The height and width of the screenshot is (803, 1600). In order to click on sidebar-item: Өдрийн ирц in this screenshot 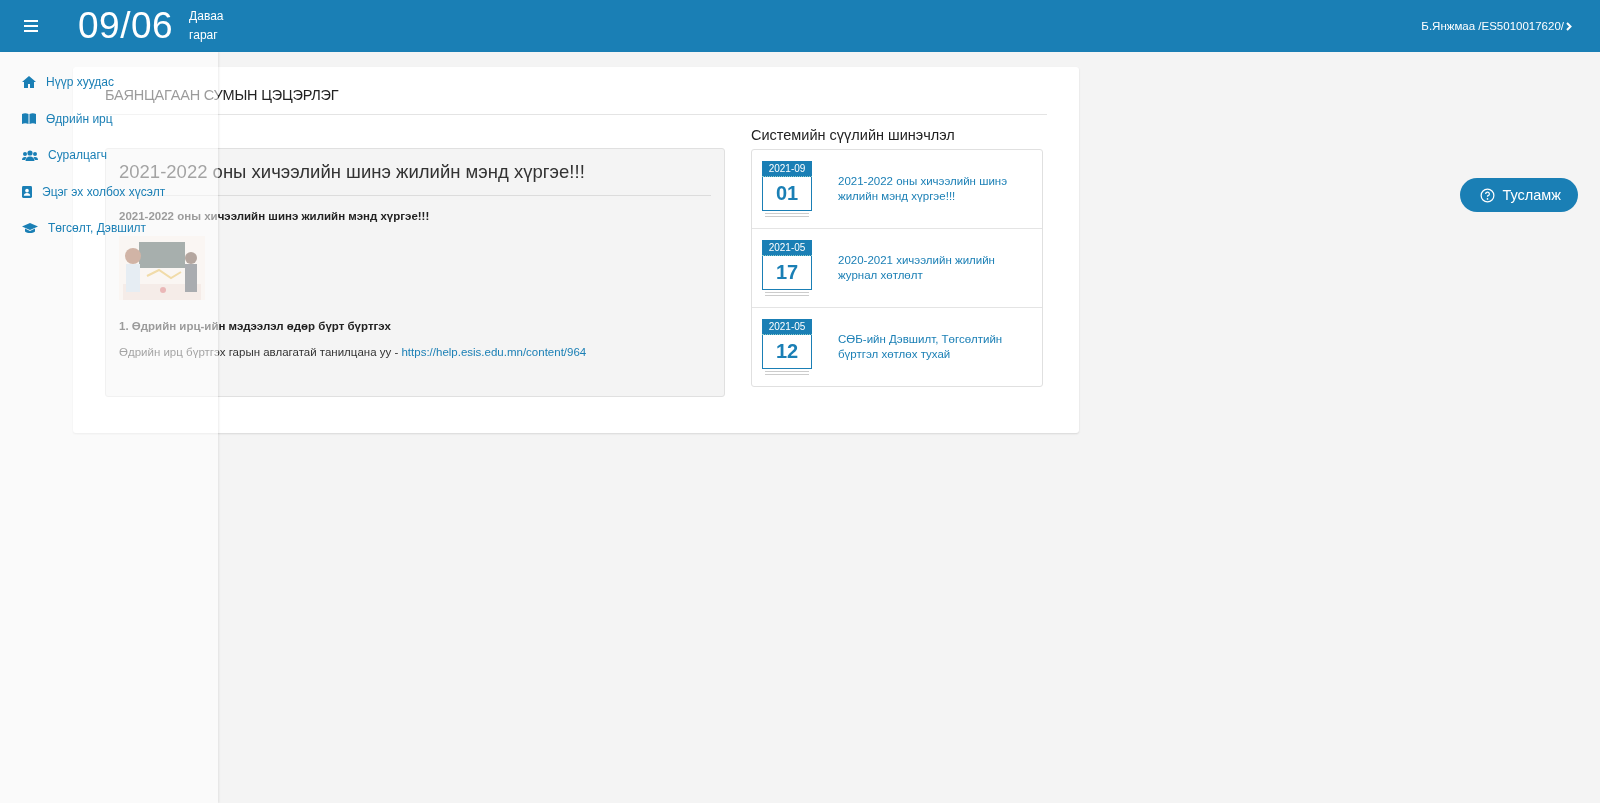, I will do `click(67, 118)`.